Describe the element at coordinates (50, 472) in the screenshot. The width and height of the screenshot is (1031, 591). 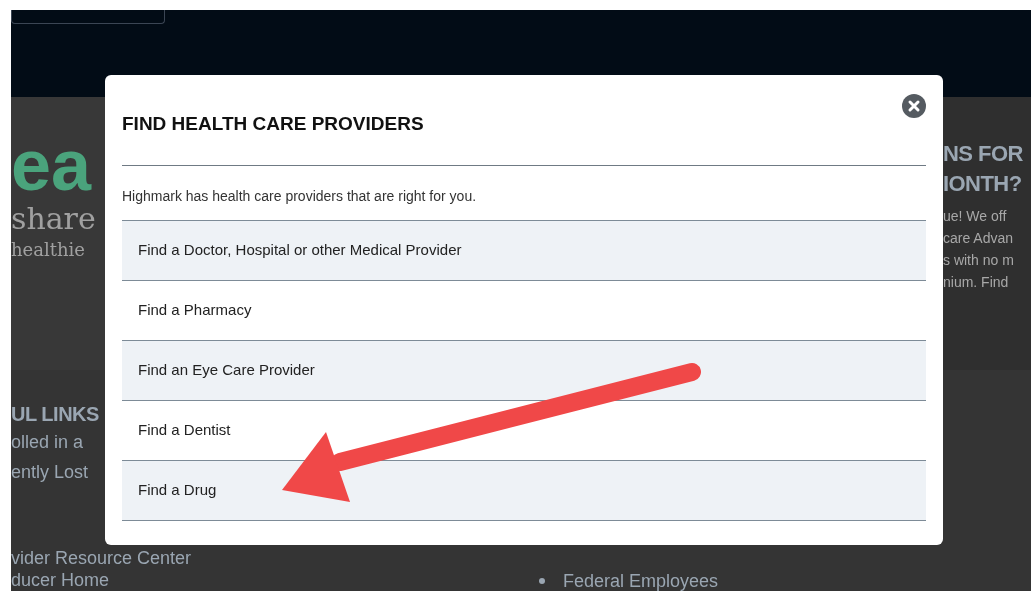
I see `nav-link: ently Lost` at that location.